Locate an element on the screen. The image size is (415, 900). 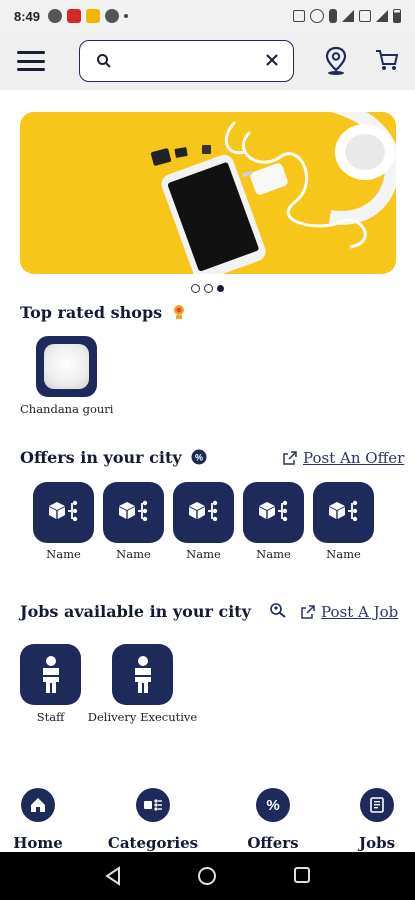
percent-icon: % is located at coordinates (273, 805).